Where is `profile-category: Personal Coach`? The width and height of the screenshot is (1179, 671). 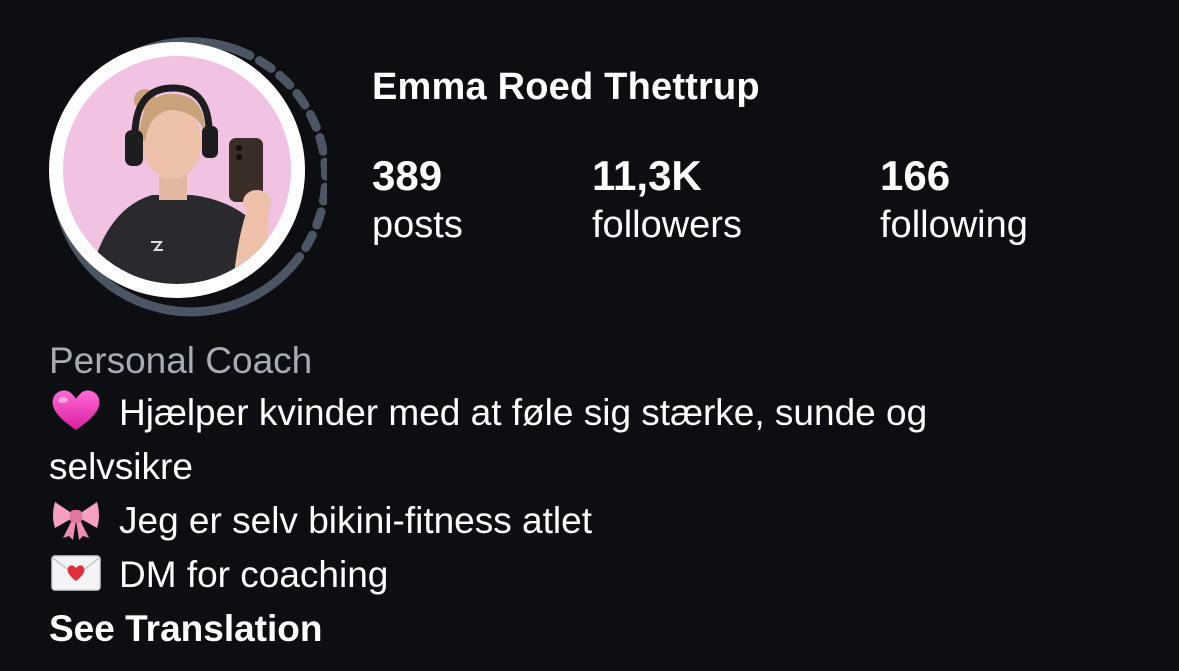 profile-category: Personal Coach is located at coordinates (181, 360).